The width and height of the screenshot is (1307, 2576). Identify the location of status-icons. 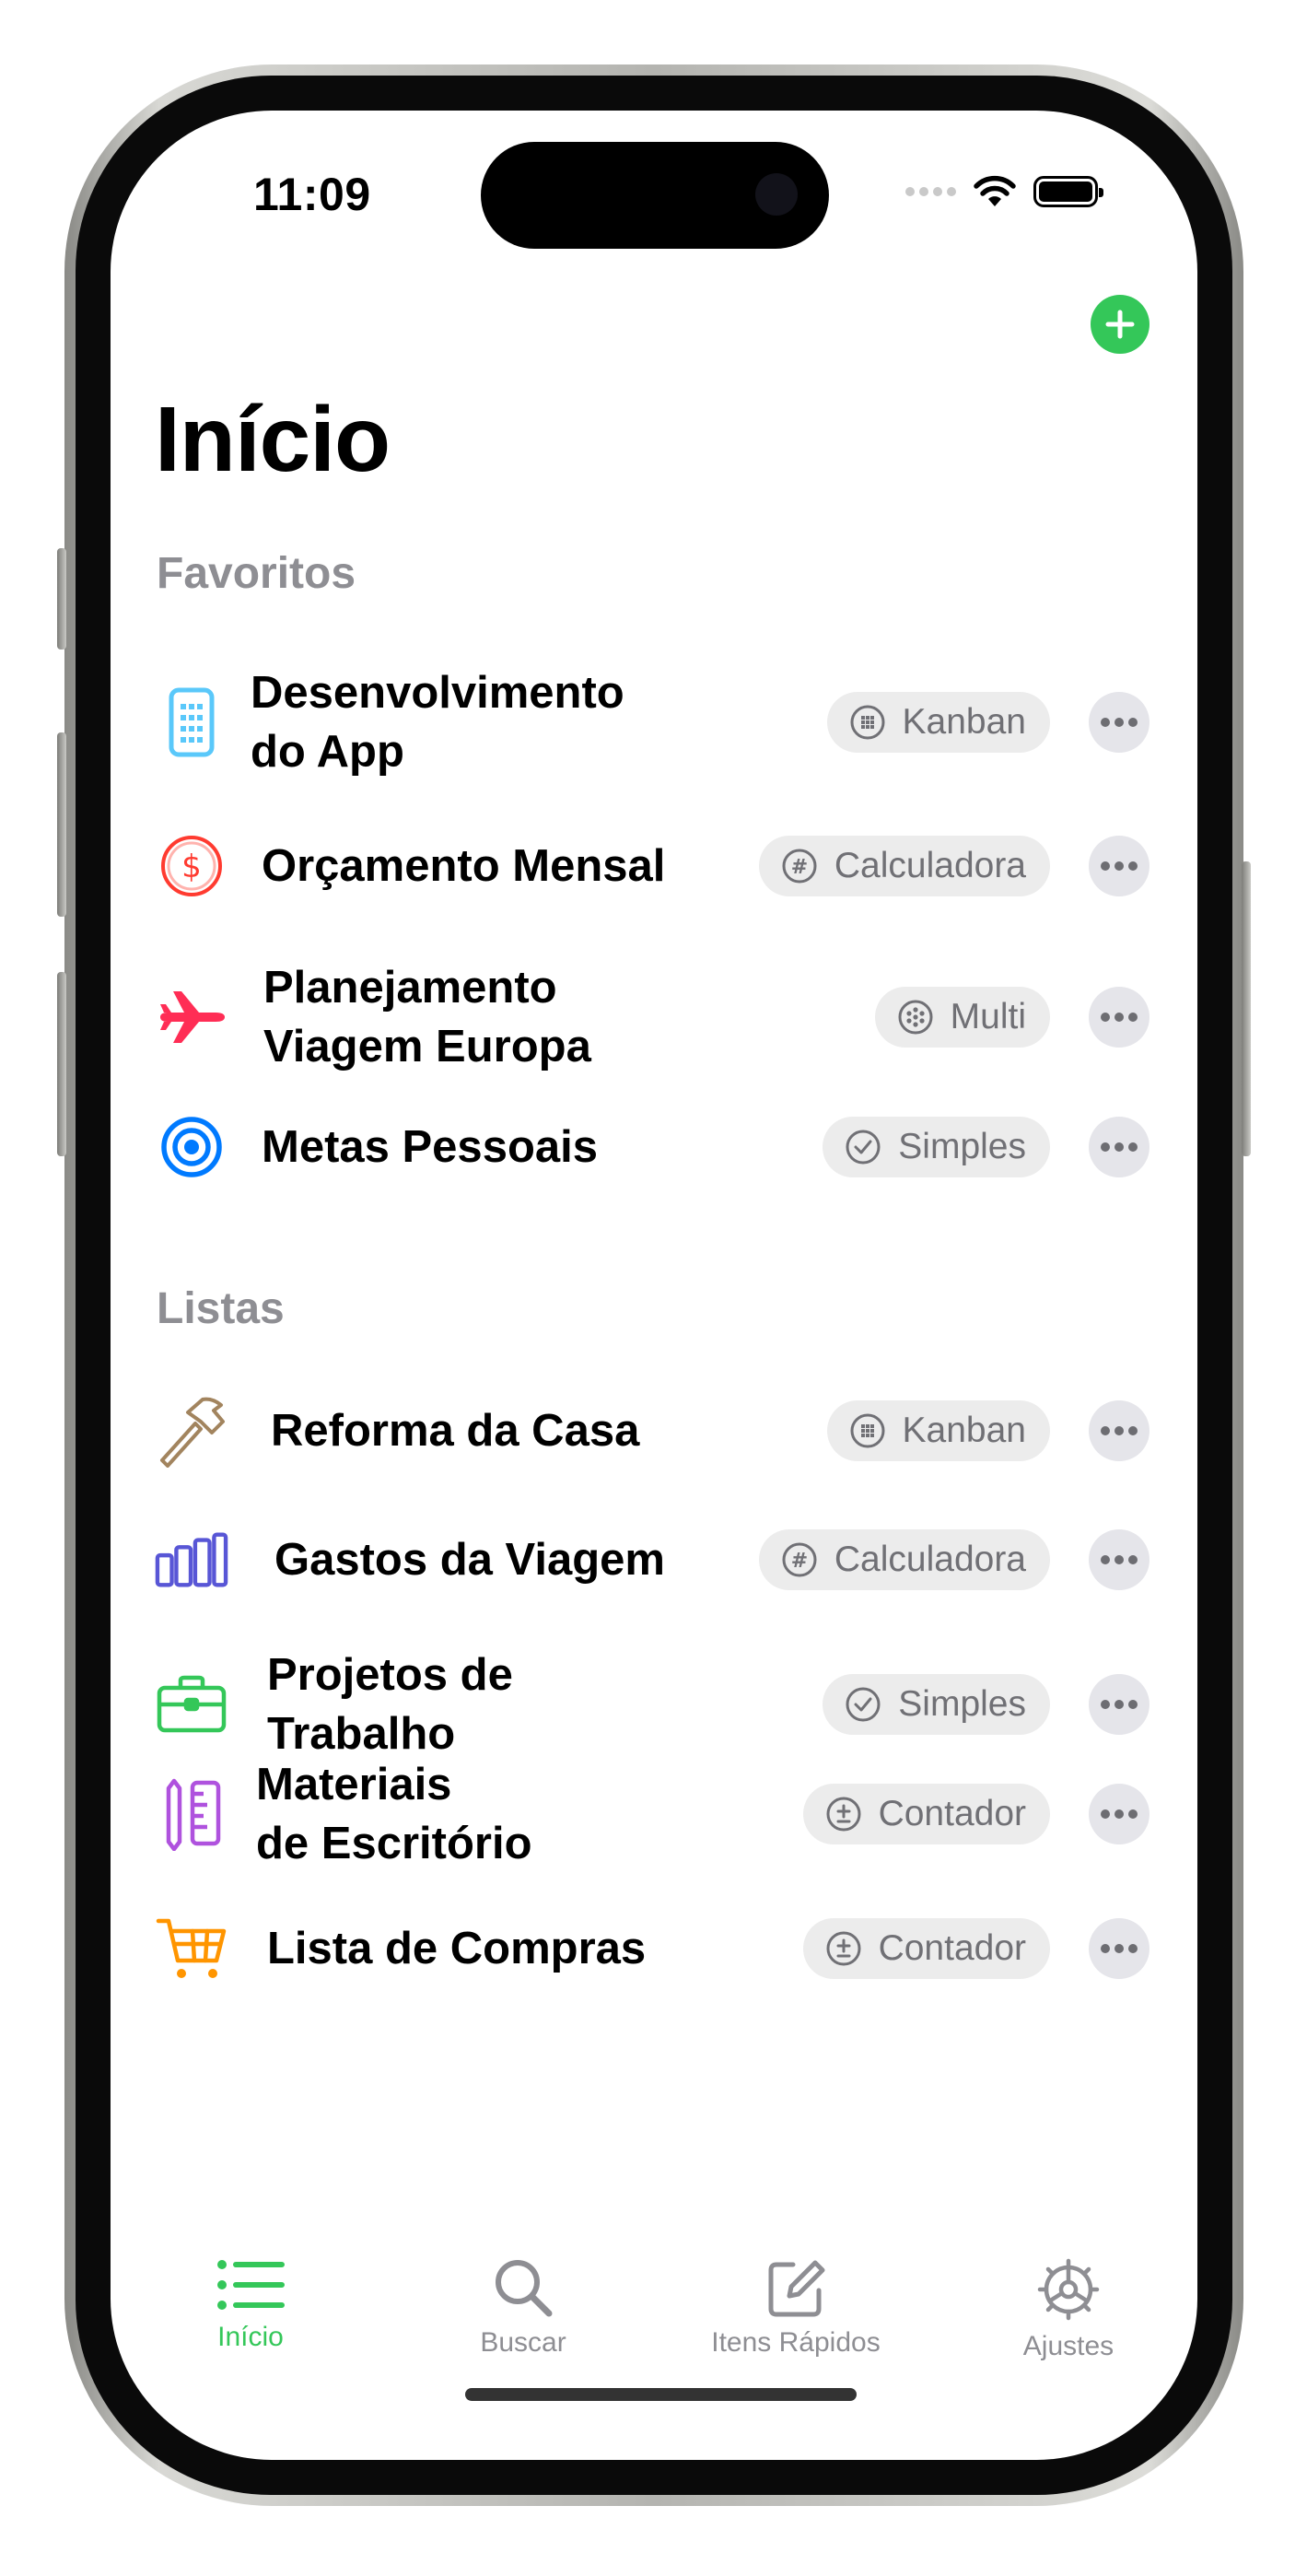
(1004, 191).